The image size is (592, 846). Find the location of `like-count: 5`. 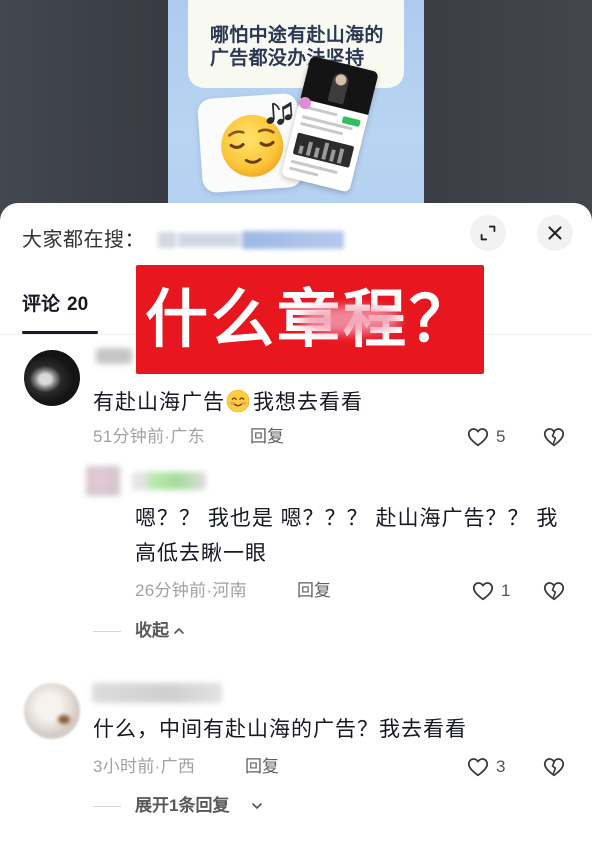

like-count: 5 is located at coordinates (501, 436).